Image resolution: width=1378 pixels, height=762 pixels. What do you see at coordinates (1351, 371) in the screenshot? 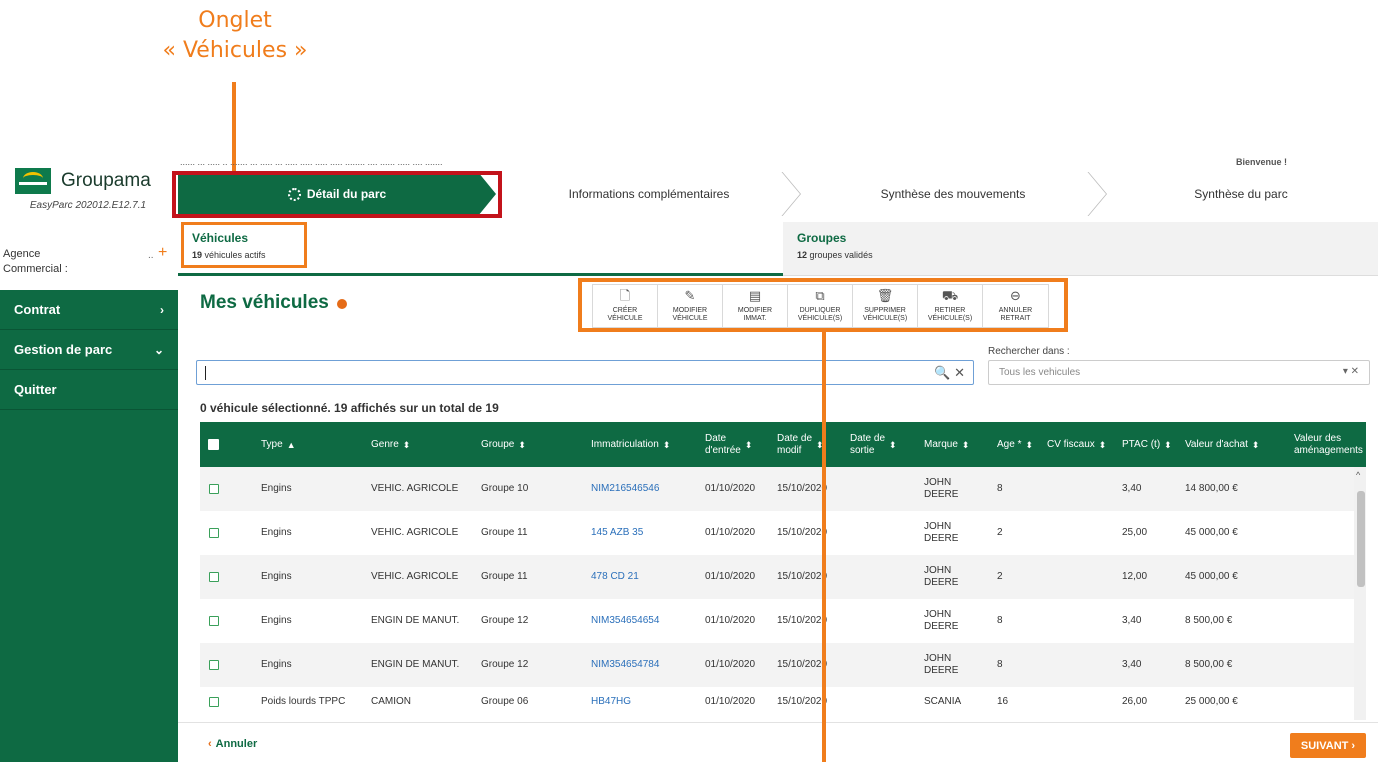
I see `dropdown-icons: ▾ ✕` at bounding box center [1351, 371].